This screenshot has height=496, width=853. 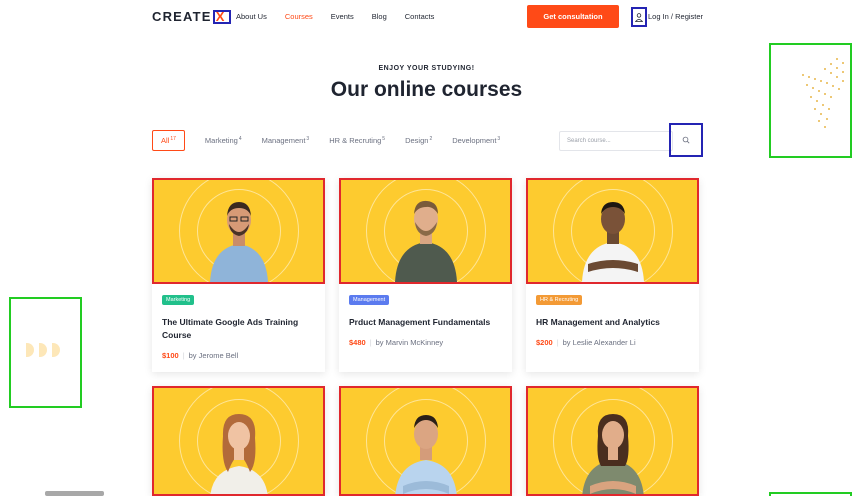 I want to click on course-title: HR Management and Analytics, so click(x=613, y=322).